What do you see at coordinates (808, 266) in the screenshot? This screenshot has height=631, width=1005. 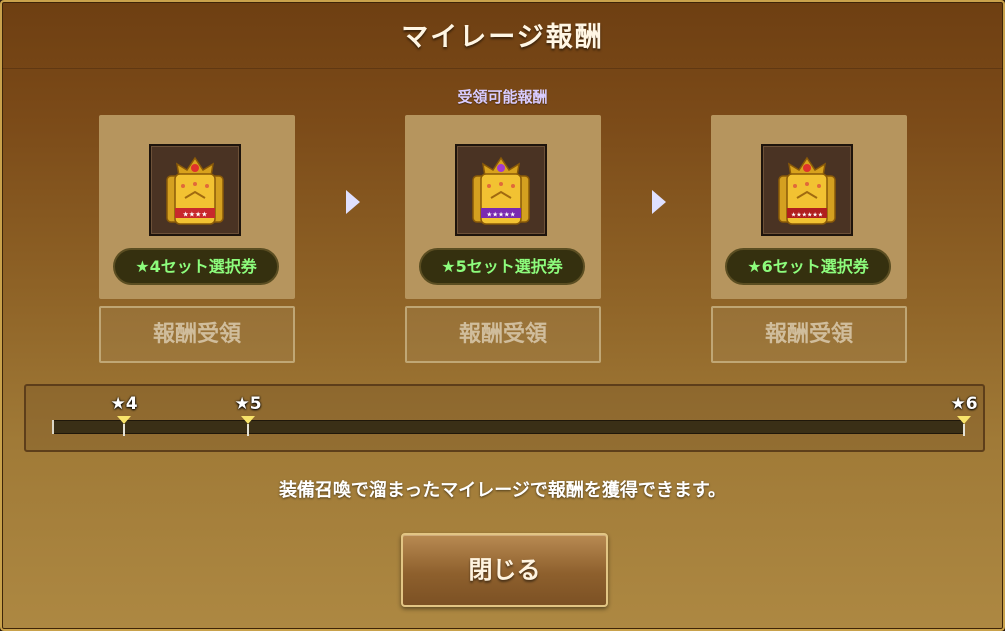 I see `reward-label: ★6セット選択券` at bounding box center [808, 266].